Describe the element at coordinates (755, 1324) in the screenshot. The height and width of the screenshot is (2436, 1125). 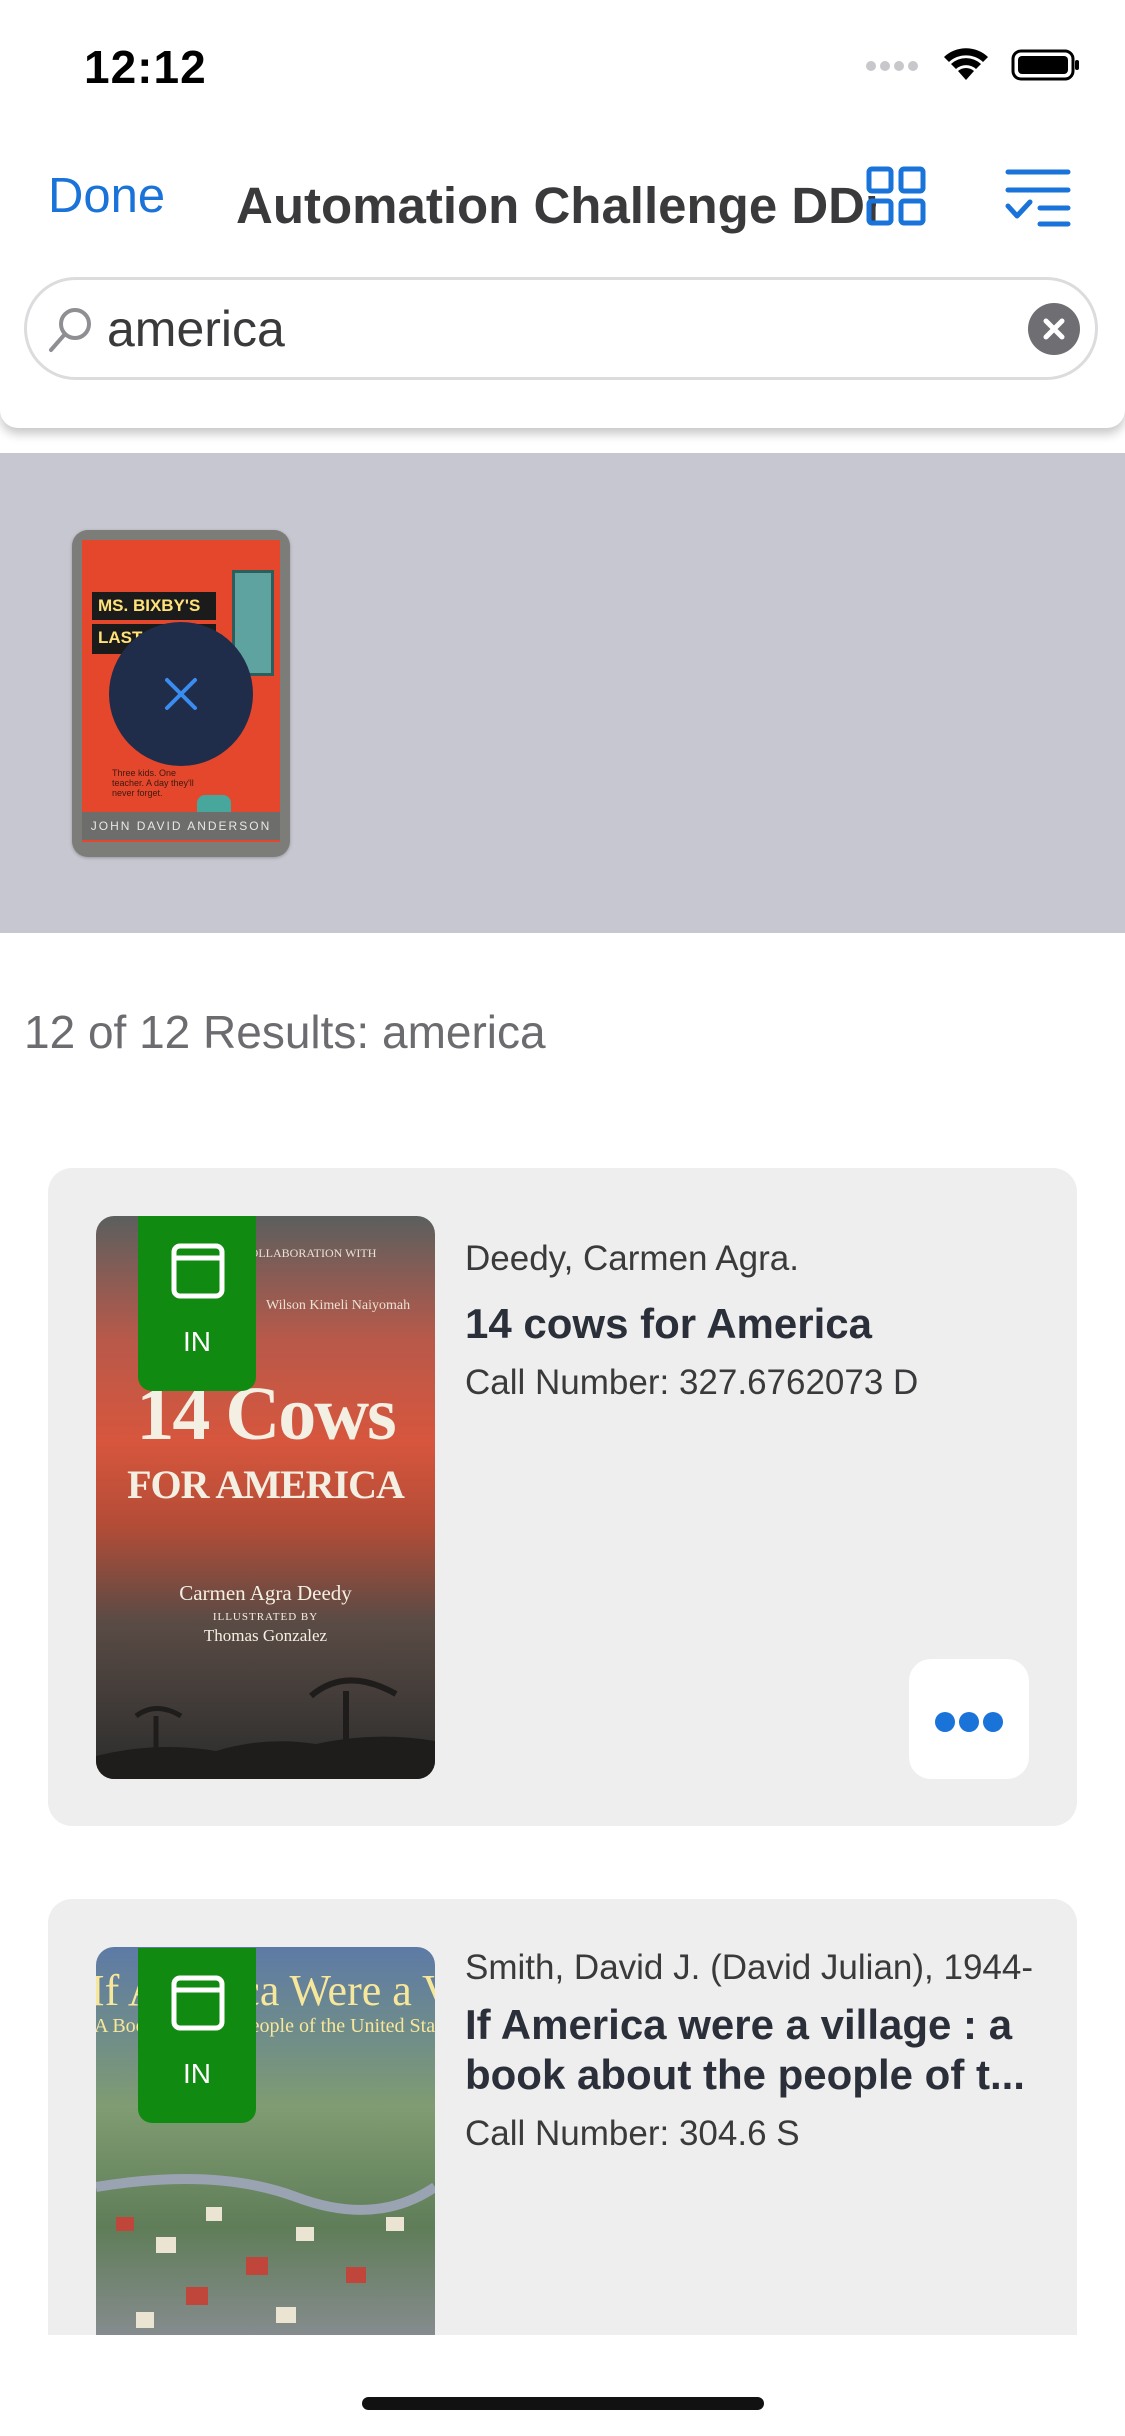
I see `book-title: 14 cows for America` at that location.